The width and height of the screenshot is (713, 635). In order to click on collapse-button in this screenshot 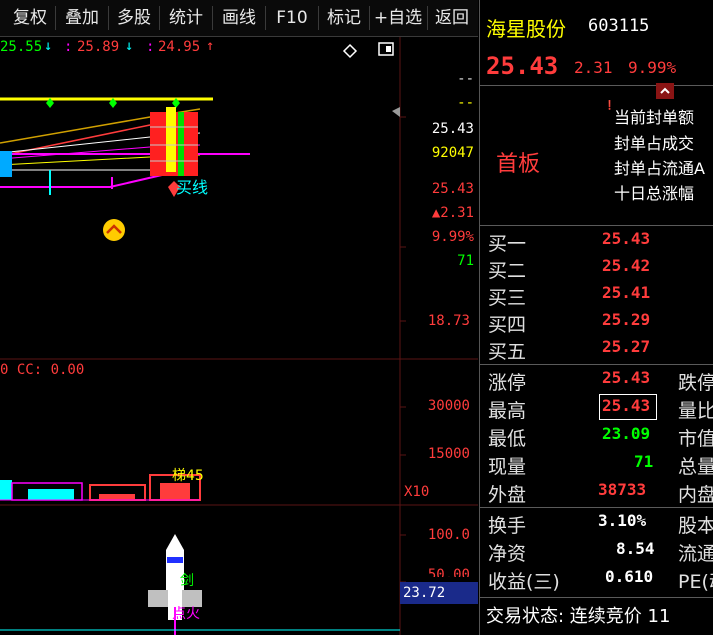, I will do `click(665, 91)`.